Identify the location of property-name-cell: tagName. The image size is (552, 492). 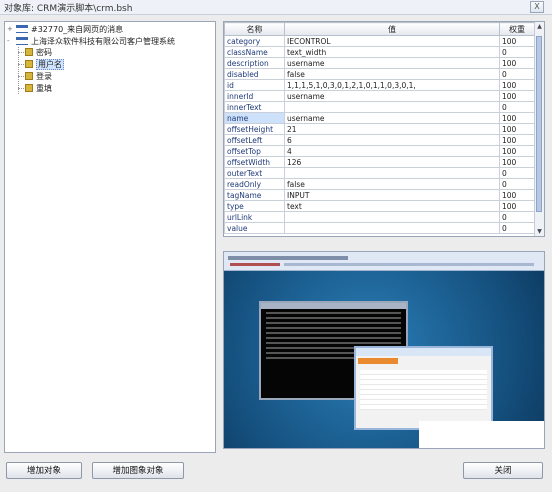
(254, 195).